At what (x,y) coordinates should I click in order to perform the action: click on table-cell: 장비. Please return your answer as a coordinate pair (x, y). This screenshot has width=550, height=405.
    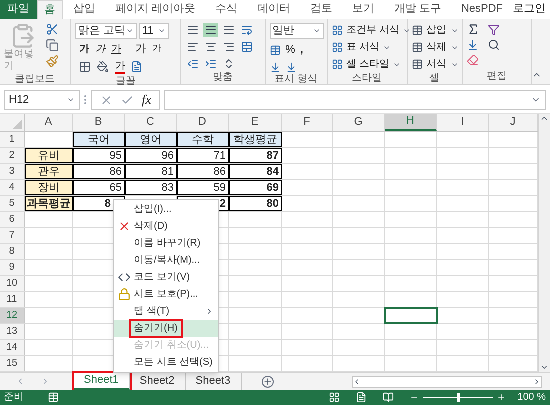
    Looking at the image, I should click on (49, 188).